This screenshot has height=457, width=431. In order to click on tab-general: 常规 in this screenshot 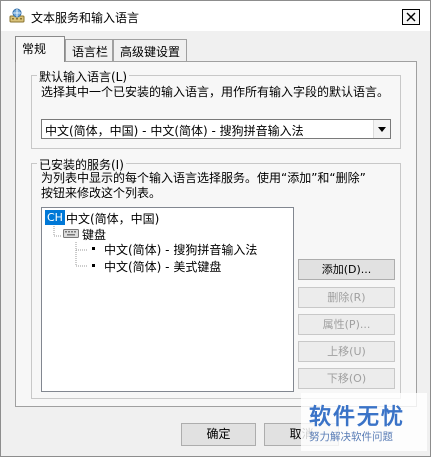, I will do `click(40, 49)`.